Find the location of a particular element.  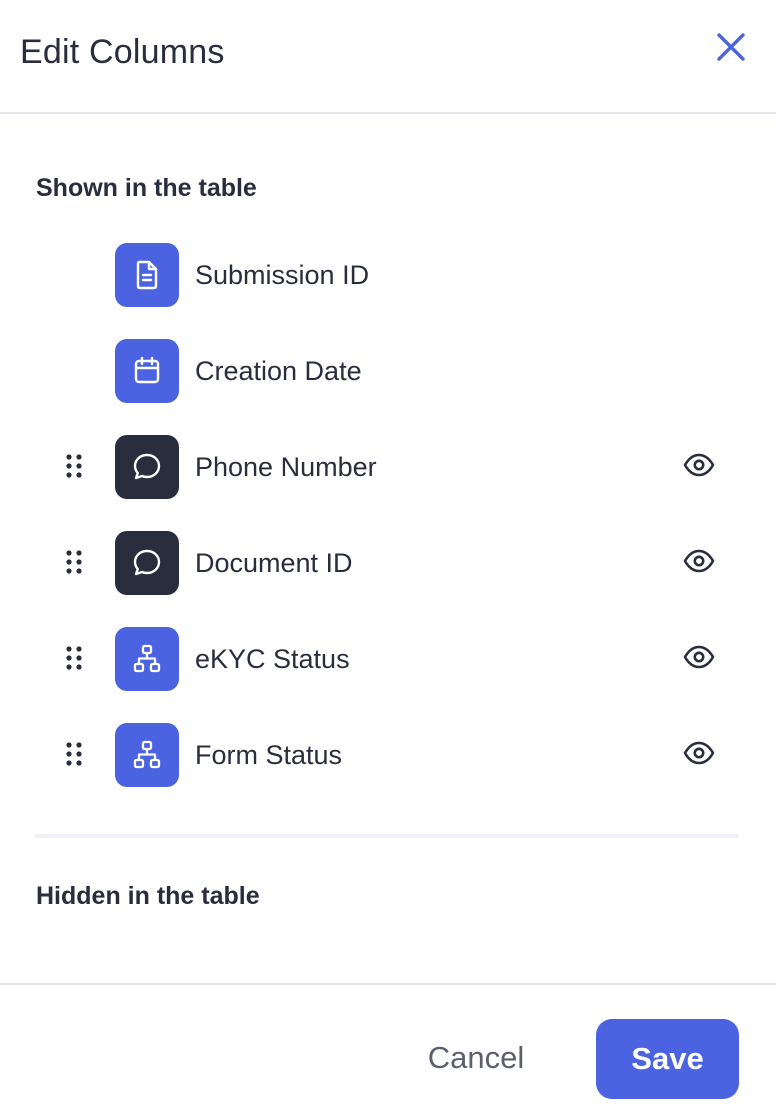

column-item-phone-number: Phone Number is located at coordinates (388, 467).